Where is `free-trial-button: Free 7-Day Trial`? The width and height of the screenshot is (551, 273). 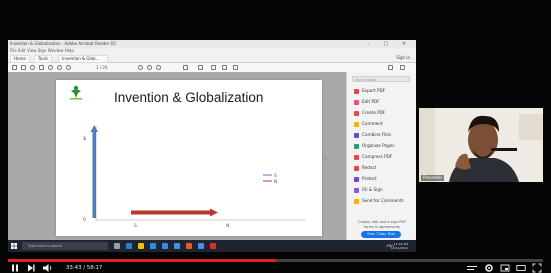 free-trial-button: Free 7-Day Trial is located at coordinates (381, 234).